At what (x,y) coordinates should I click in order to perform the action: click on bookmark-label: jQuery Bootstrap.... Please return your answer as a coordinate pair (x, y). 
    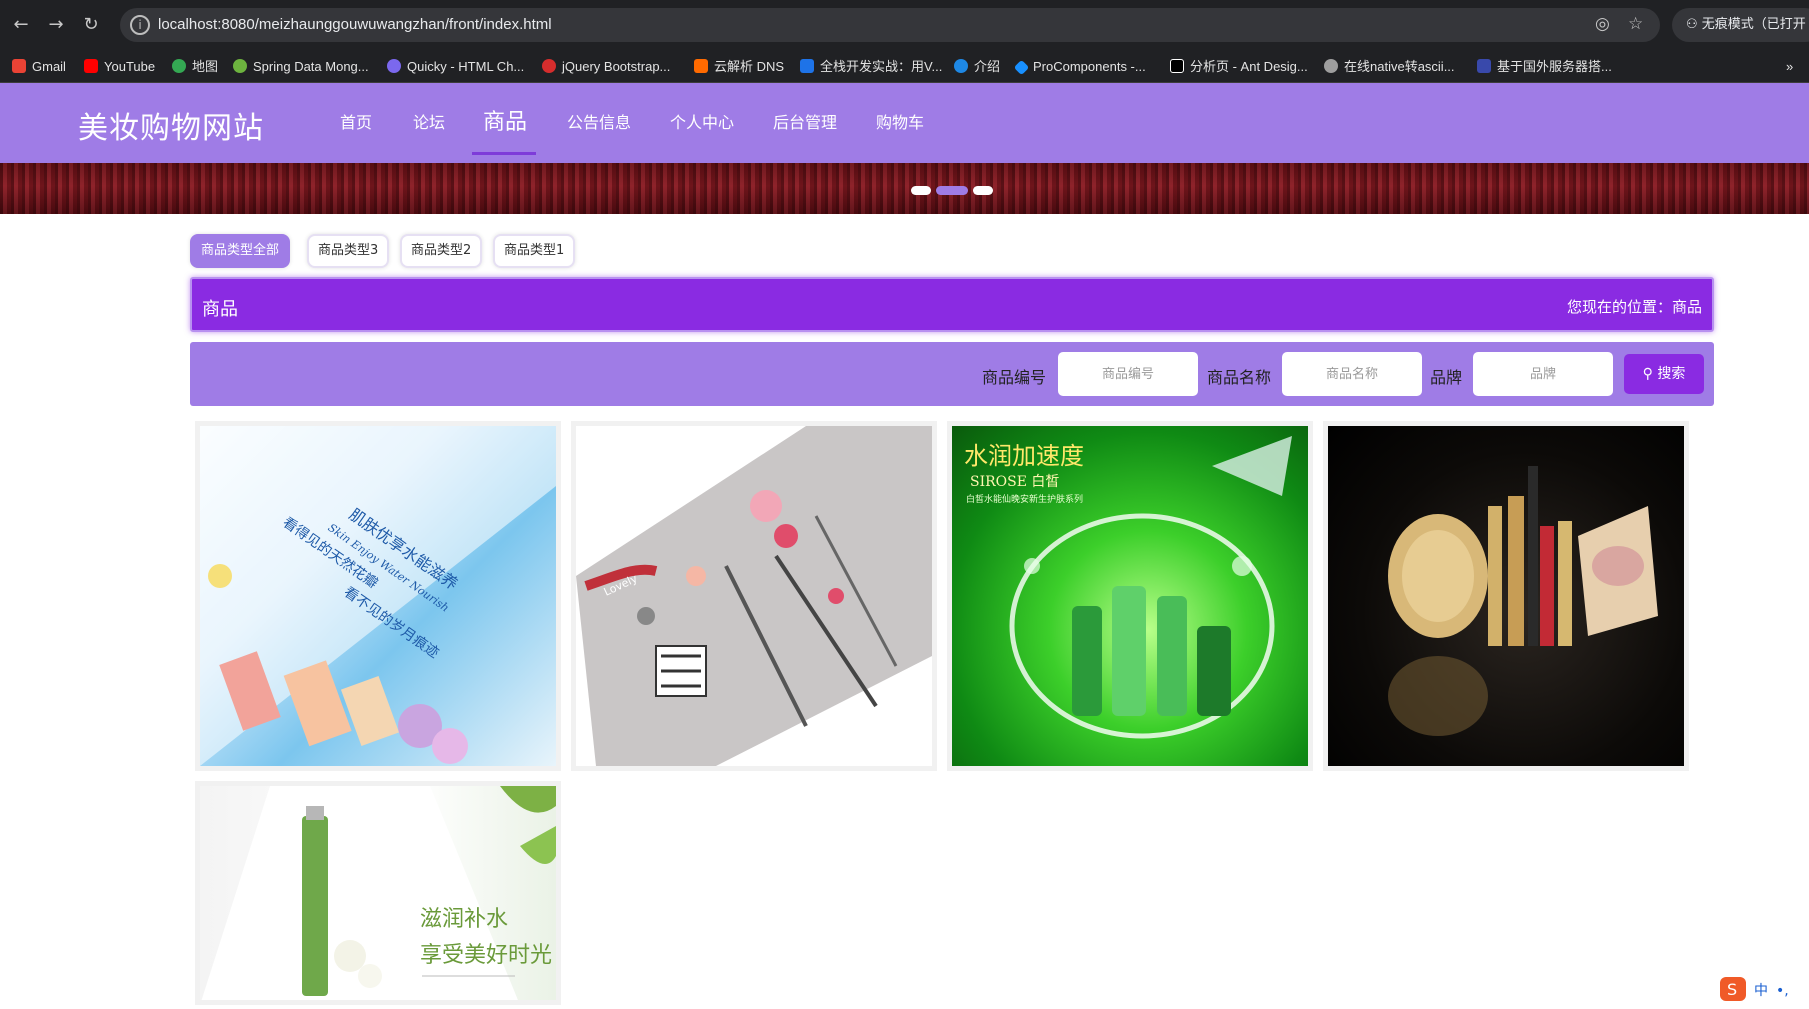
    Looking at the image, I should click on (616, 66).